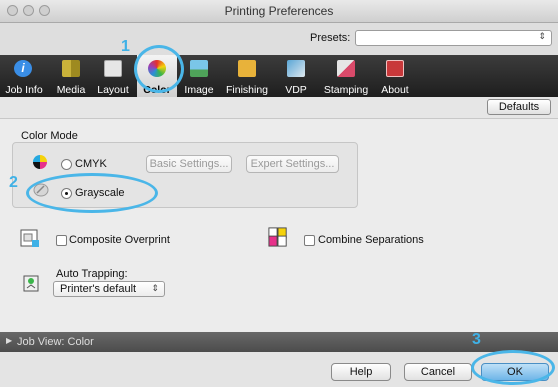 The height and width of the screenshot is (387, 558). I want to click on combine-separations-checkbox, so click(309, 240).